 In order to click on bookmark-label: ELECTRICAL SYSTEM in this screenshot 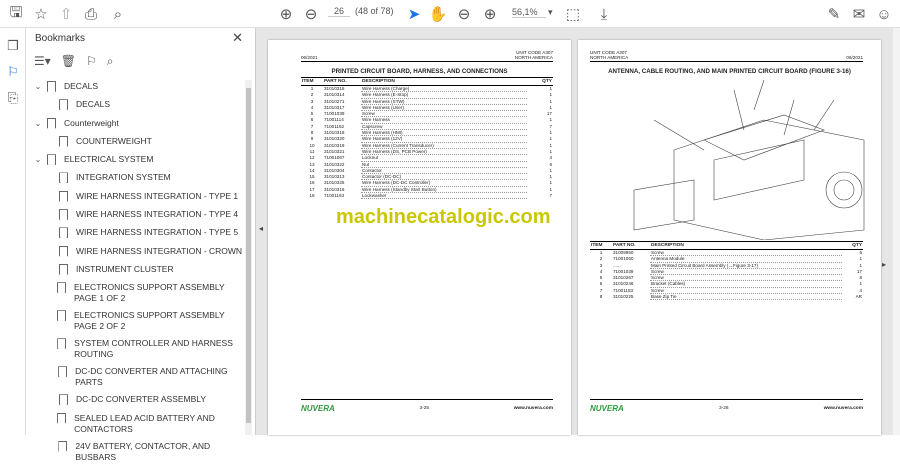, I will do `click(109, 159)`.